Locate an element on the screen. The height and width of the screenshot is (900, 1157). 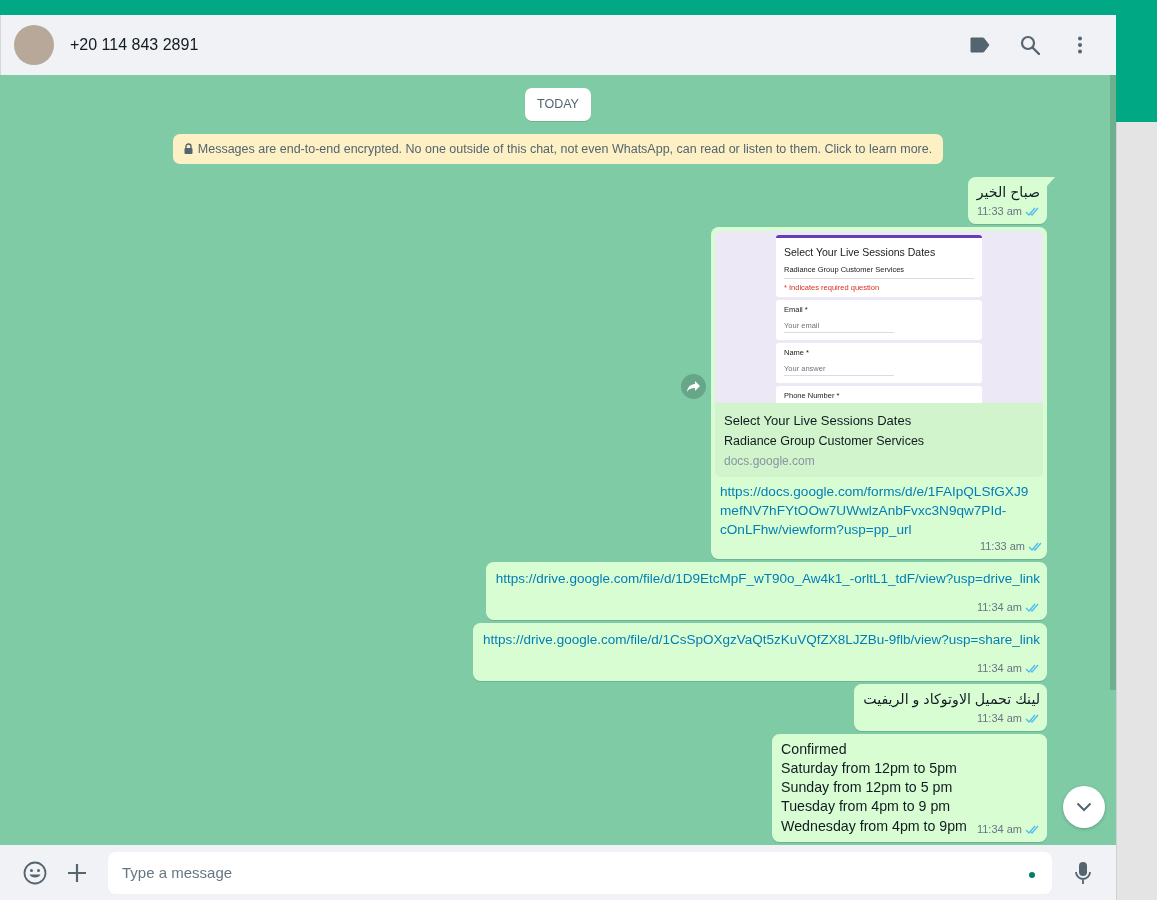
message-text: Saturday from 12pm to 5pm is located at coordinates (869, 768).